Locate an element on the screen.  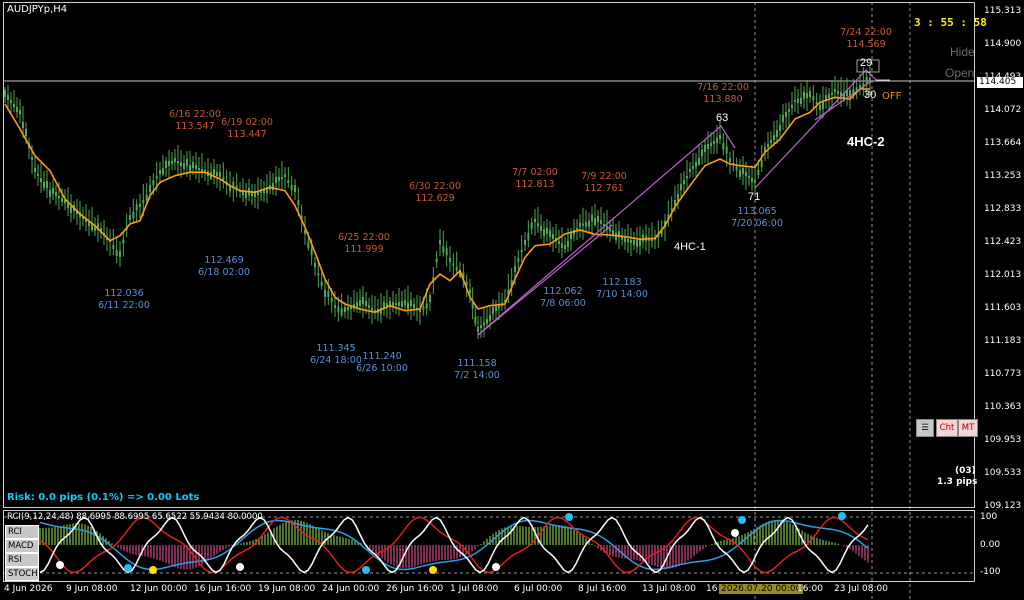
swing-low-label: 111.158 7/2 14:00 is located at coordinates (477, 369).